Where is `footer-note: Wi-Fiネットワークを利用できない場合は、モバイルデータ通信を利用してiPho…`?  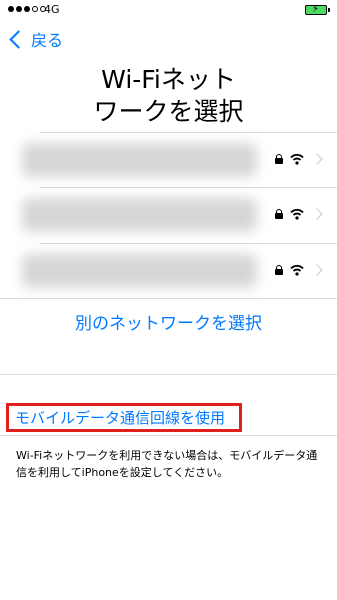
footer-note: Wi-Fiネットワークを利用できない場合は、モバイルデータ通信を利用してiPho… is located at coordinates (167, 464).